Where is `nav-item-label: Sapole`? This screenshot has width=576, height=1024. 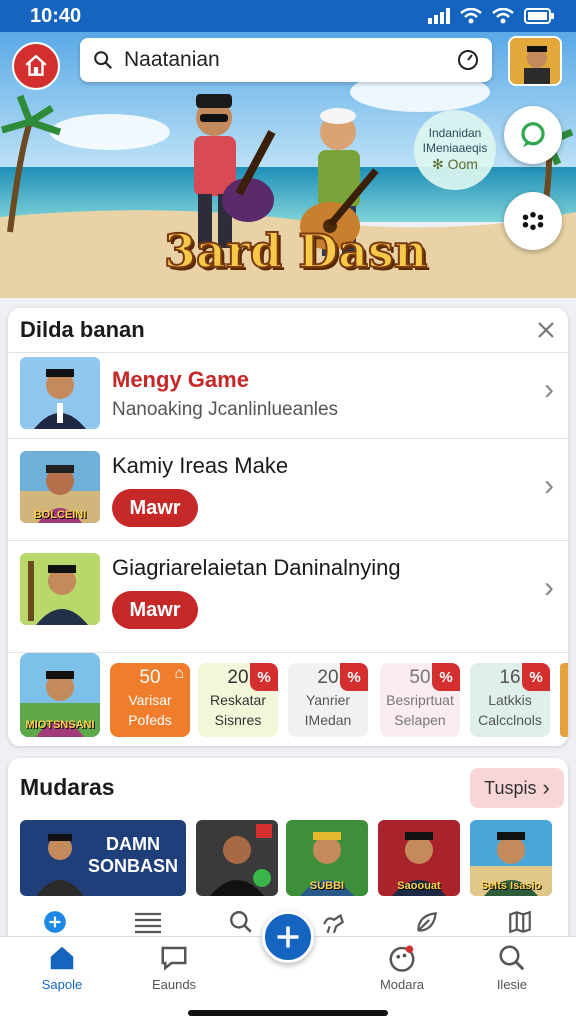
nav-item-label: Sapole is located at coordinates (62, 984).